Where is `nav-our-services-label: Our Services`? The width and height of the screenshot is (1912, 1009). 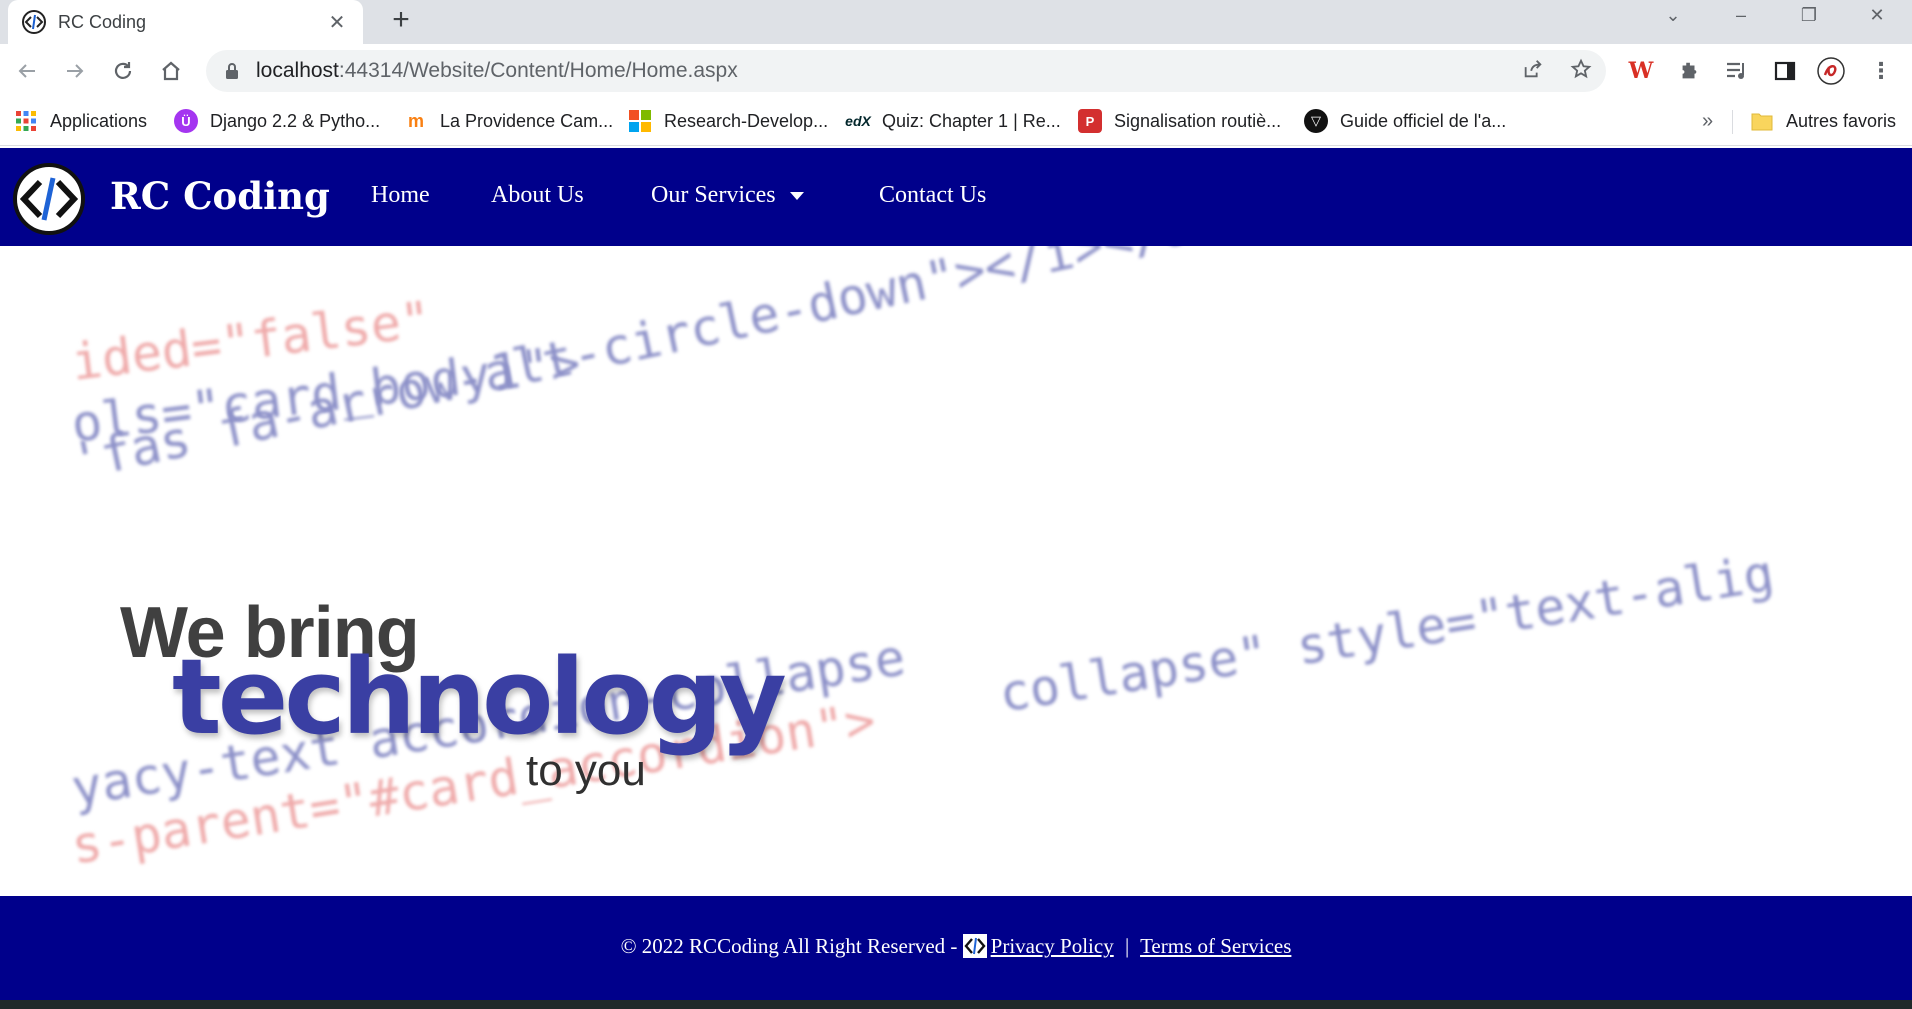 nav-our-services-label: Our Services is located at coordinates (713, 195).